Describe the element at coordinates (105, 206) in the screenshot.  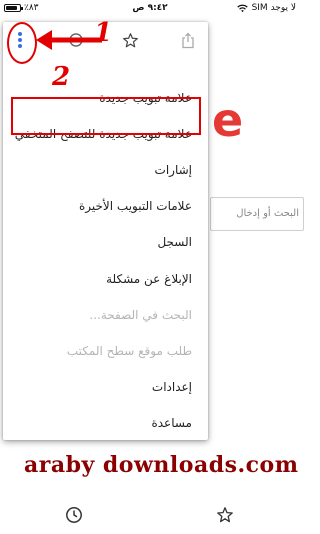
I see `menu-item-recent-tabs: علامات التبويب الأخيرة` at that location.